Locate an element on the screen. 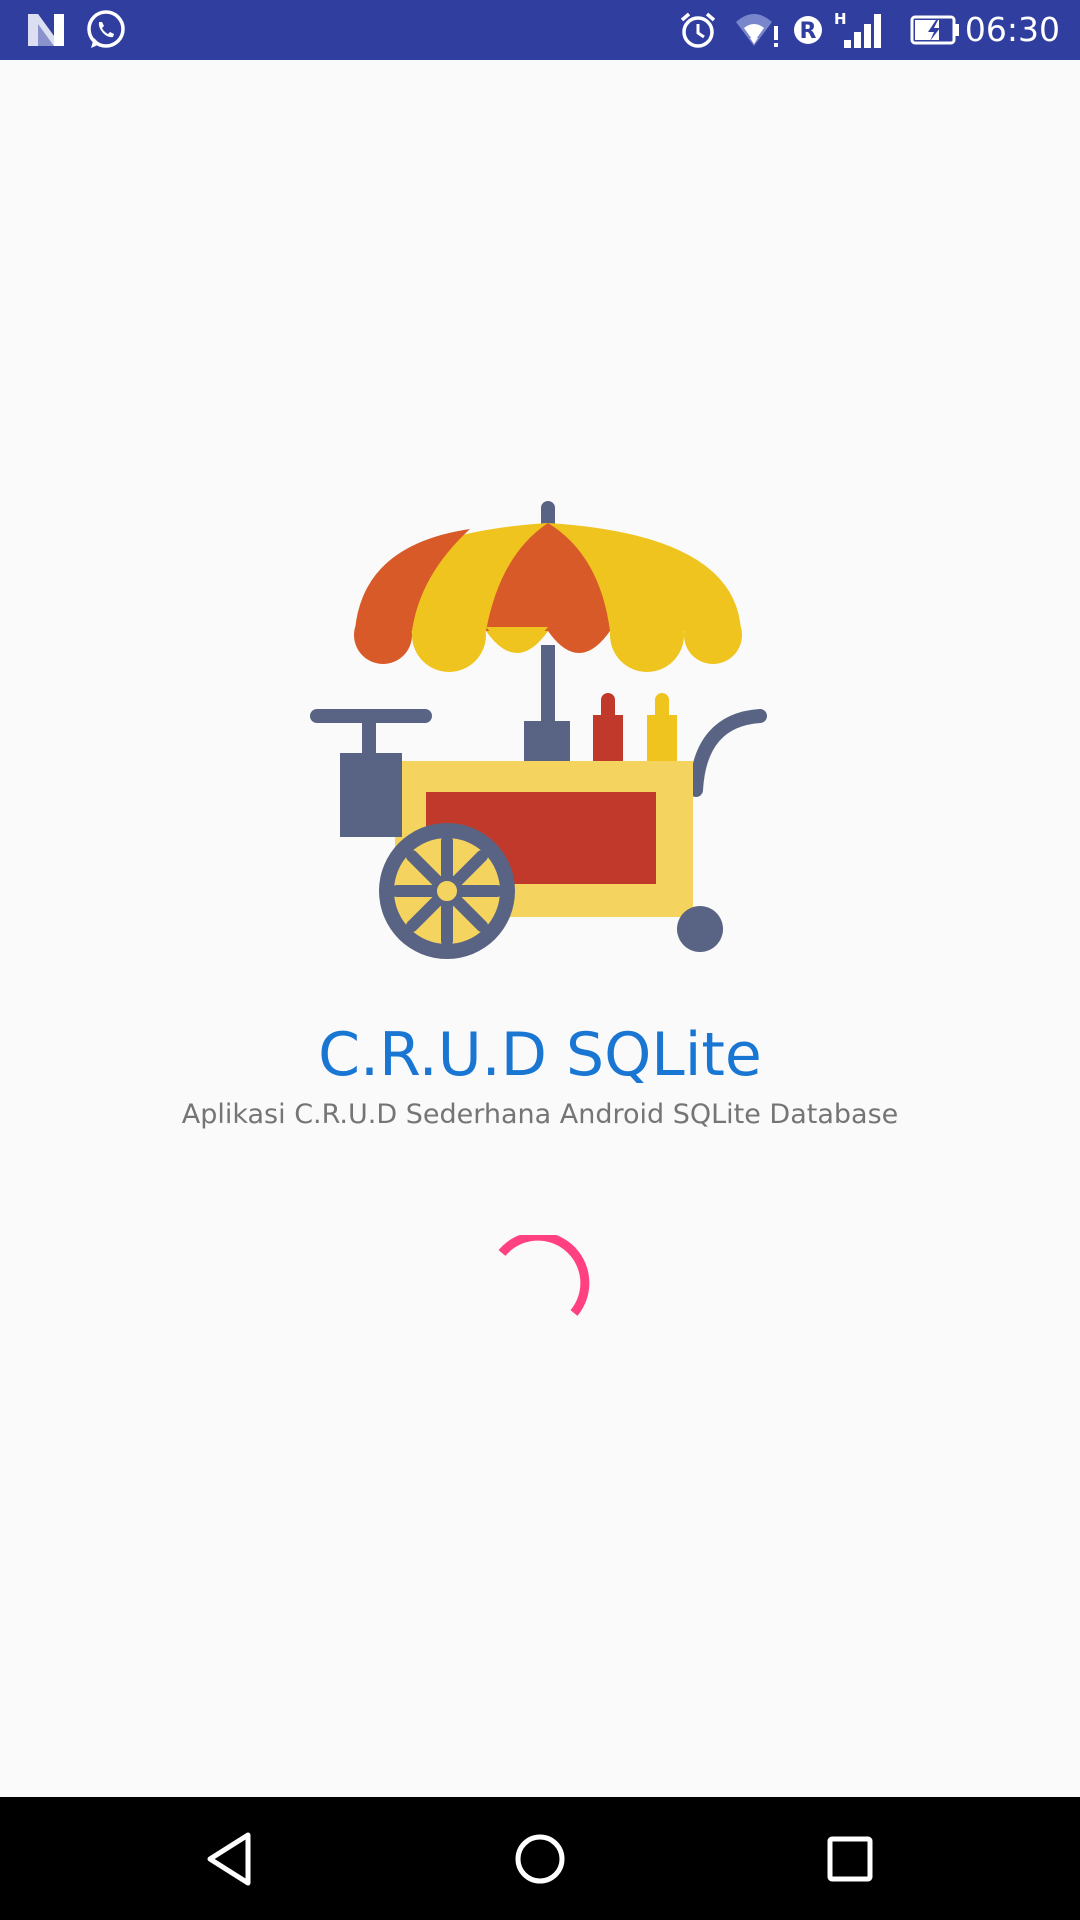  network-type: H is located at coordinates (840, 19).